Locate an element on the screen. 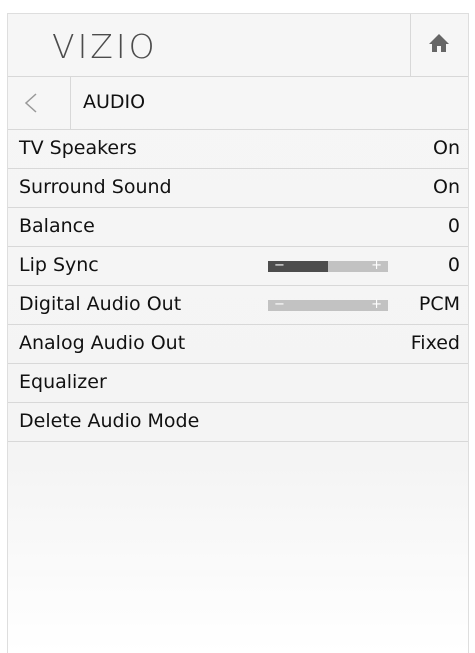  lip-sync-slider: − + is located at coordinates (328, 265).